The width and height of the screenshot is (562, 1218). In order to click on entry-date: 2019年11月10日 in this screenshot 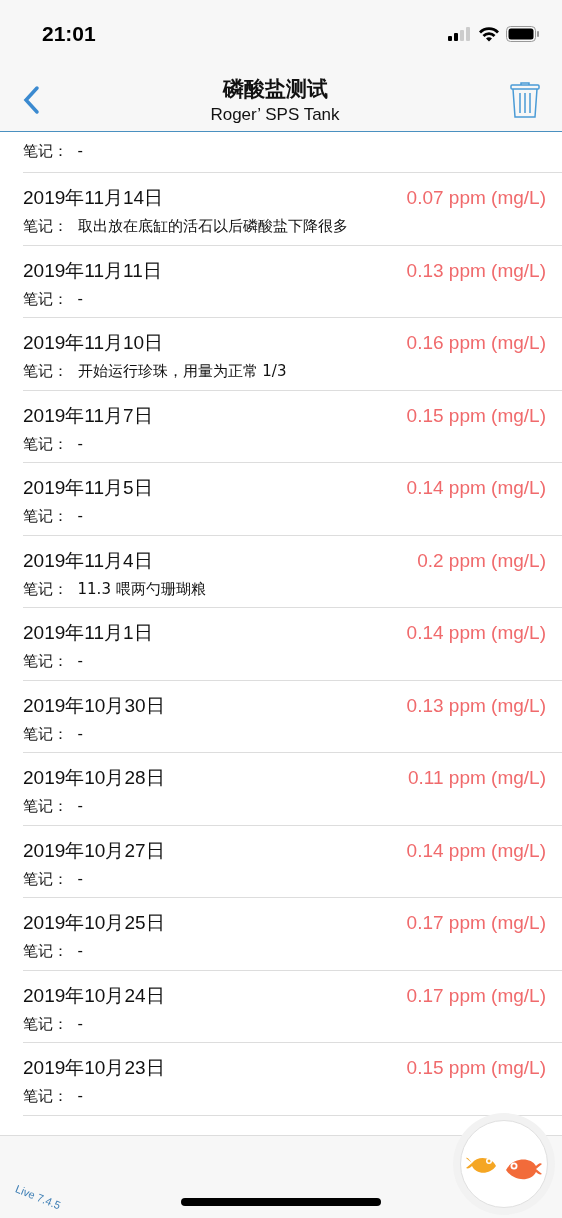, I will do `click(93, 343)`.